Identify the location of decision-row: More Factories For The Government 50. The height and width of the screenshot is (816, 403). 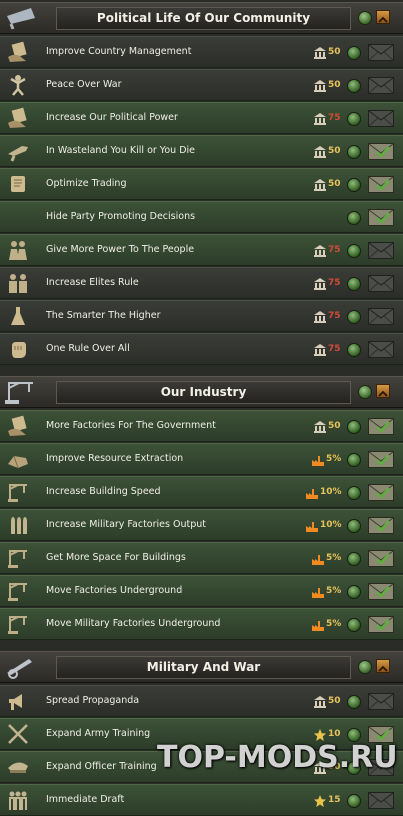
(201, 426).